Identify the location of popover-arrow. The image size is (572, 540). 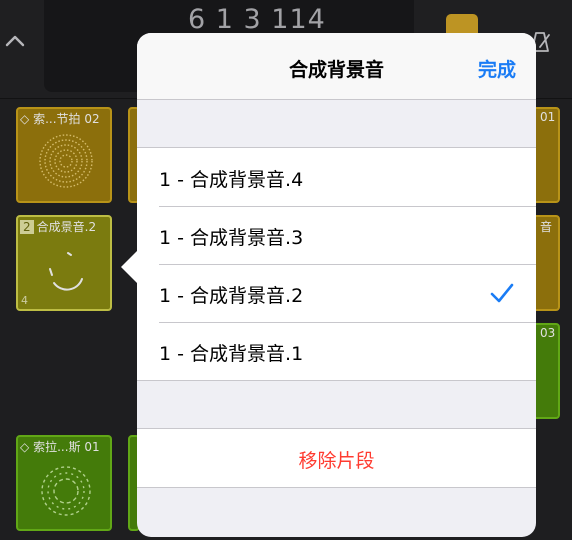
(129, 267).